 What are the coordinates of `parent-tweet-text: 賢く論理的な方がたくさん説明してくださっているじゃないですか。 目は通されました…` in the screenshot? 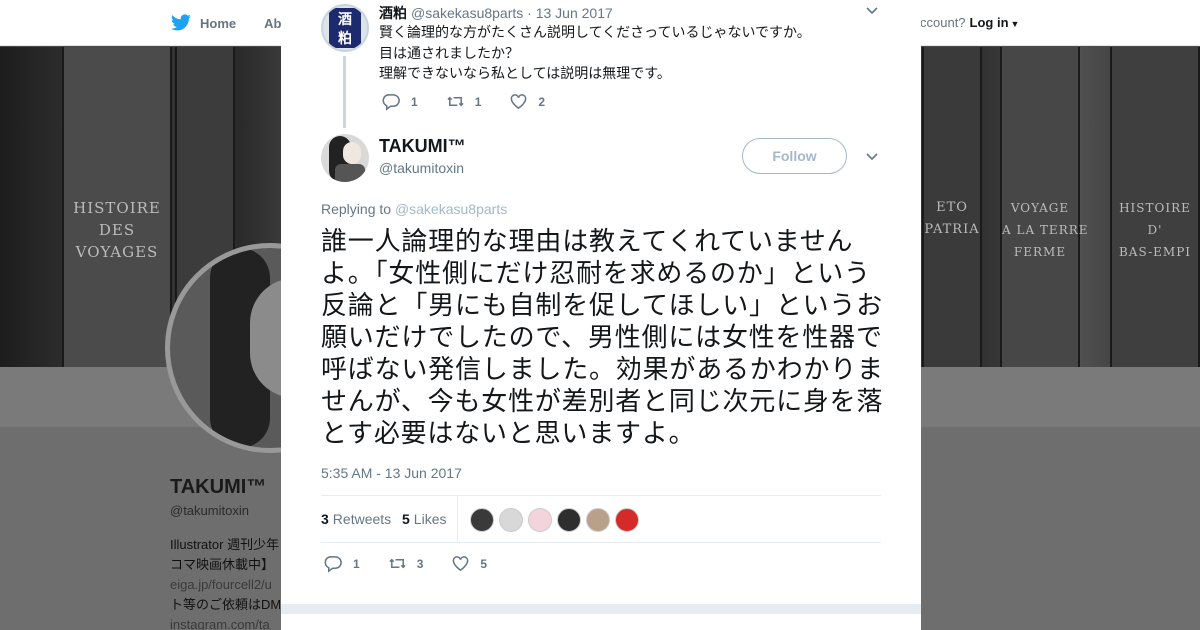 It's located at (595, 53).